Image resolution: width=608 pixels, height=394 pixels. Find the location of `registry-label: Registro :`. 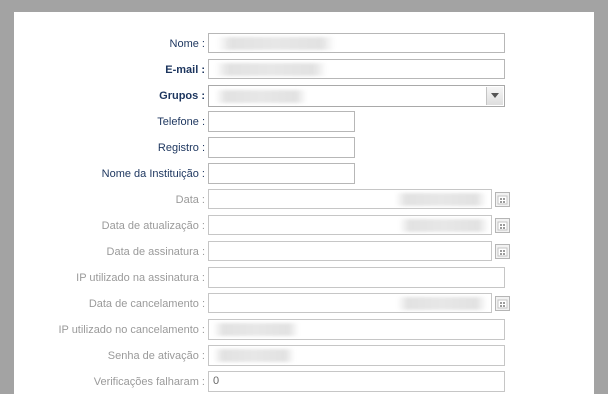

registry-label: Registro : is located at coordinates (181, 148).